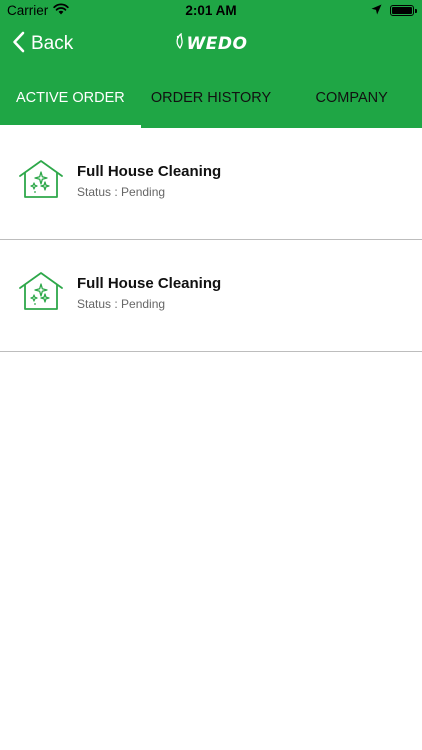 The image size is (422, 750). What do you see at coordinates (403, 10) in the screenshot?
I see `battery-icon` at bounding box center [403, 10].